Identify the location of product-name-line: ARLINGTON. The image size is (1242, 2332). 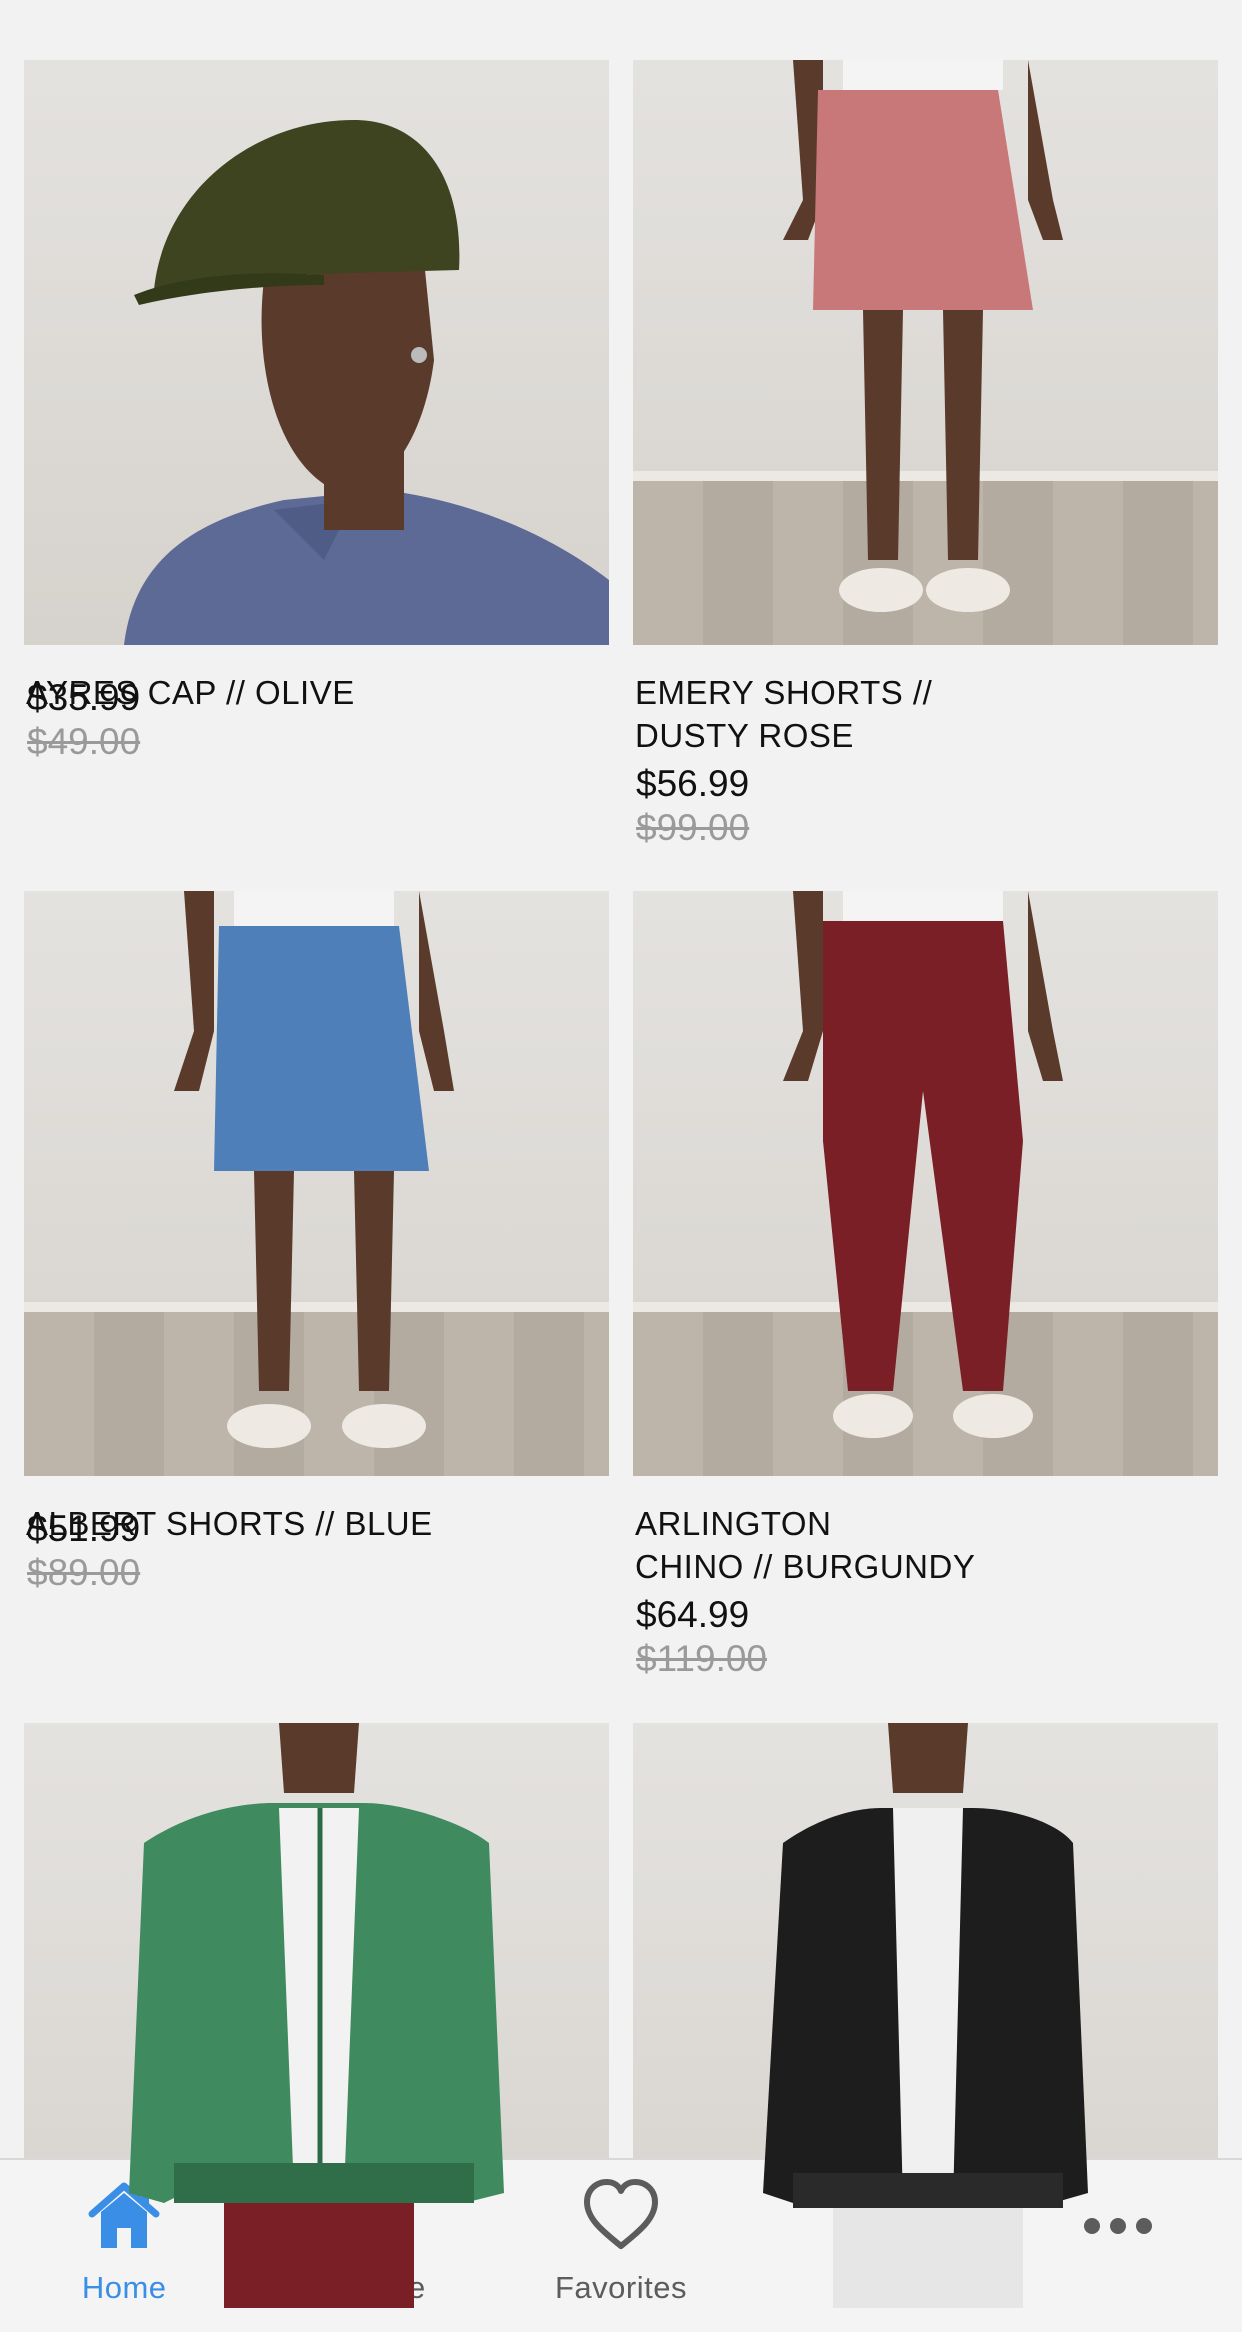
(733, 1523).